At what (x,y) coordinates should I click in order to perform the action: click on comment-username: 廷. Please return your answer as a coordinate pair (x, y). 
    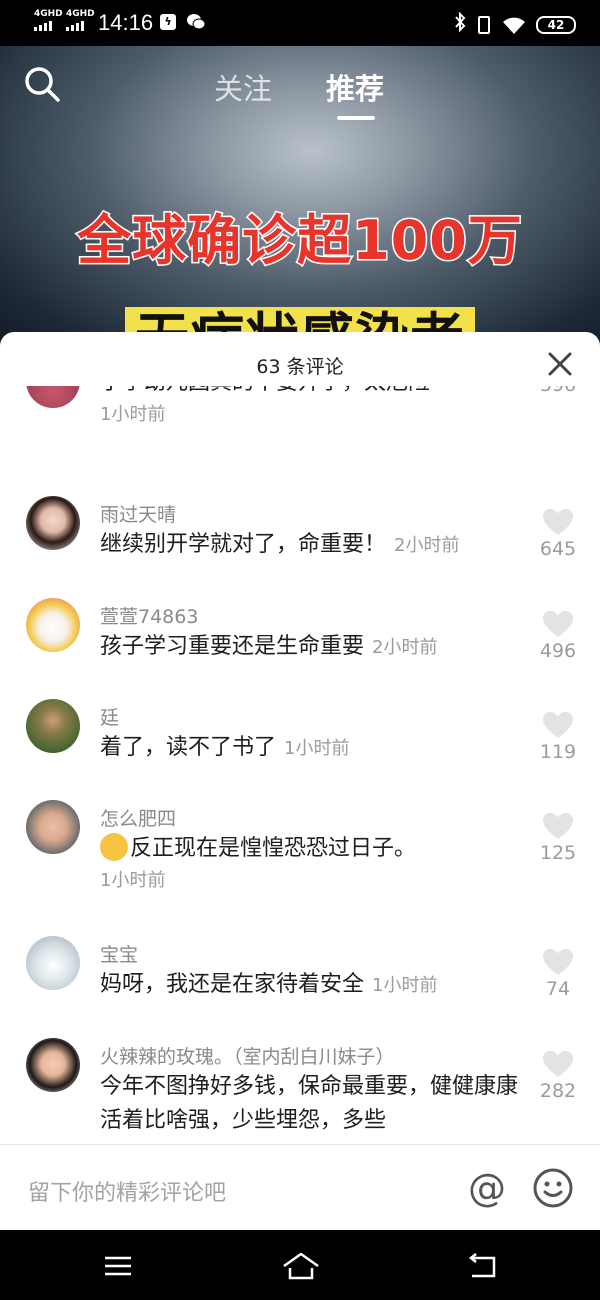
    Looking at the image, I should click on (109, 716).